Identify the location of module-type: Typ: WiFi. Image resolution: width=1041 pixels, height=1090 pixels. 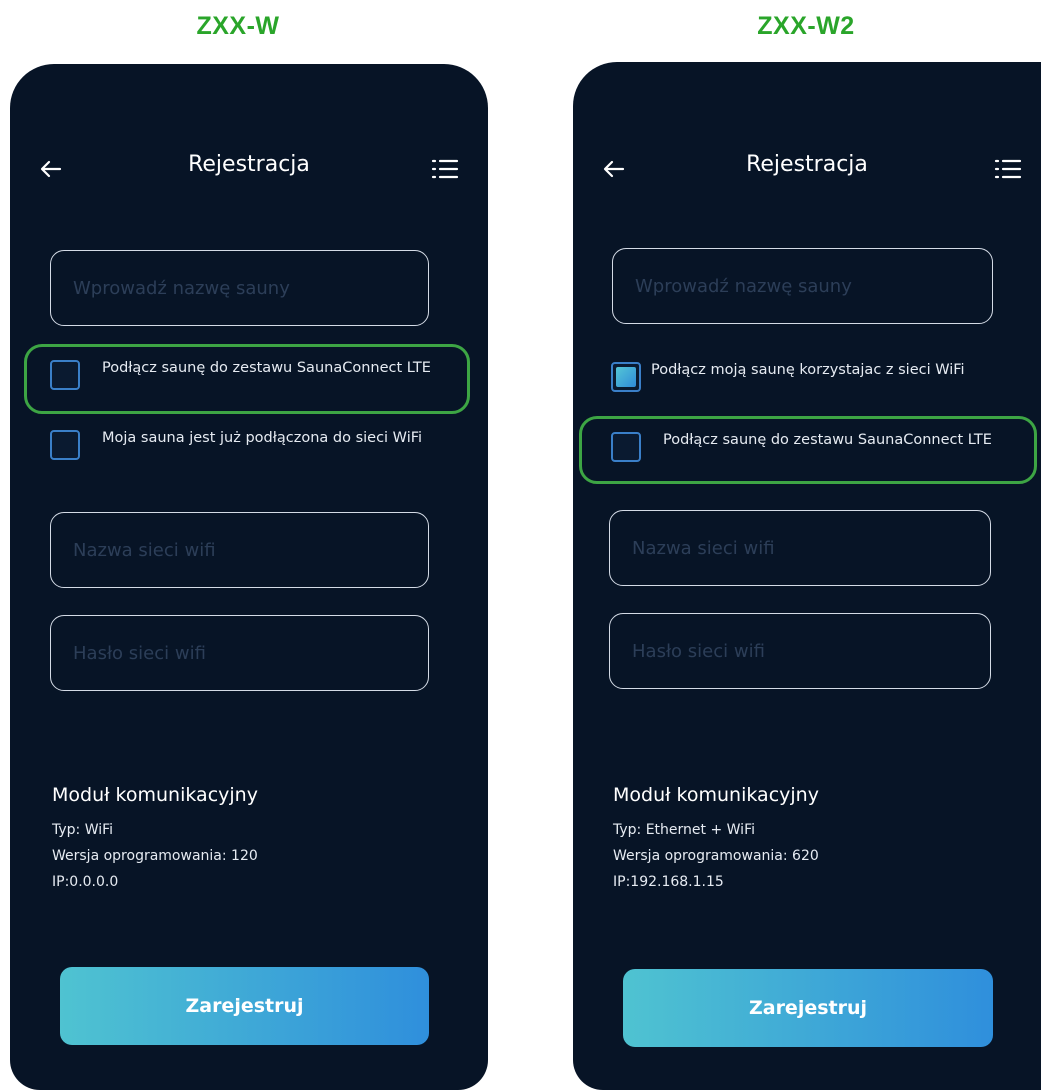
(83, 830).